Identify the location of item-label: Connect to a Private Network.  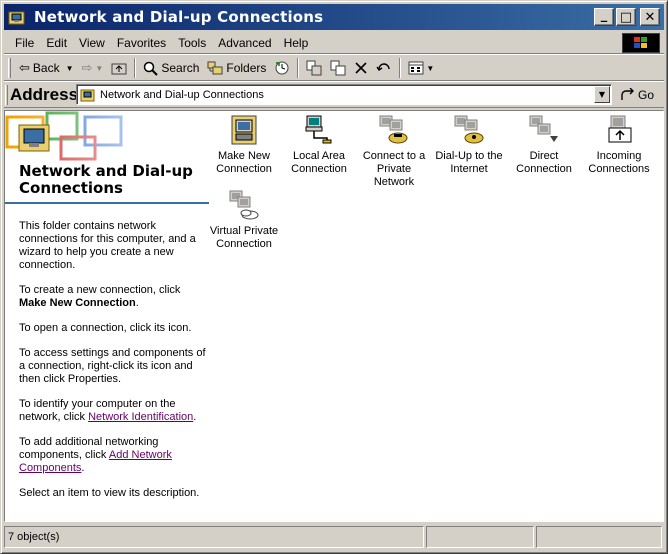
(394, 169).